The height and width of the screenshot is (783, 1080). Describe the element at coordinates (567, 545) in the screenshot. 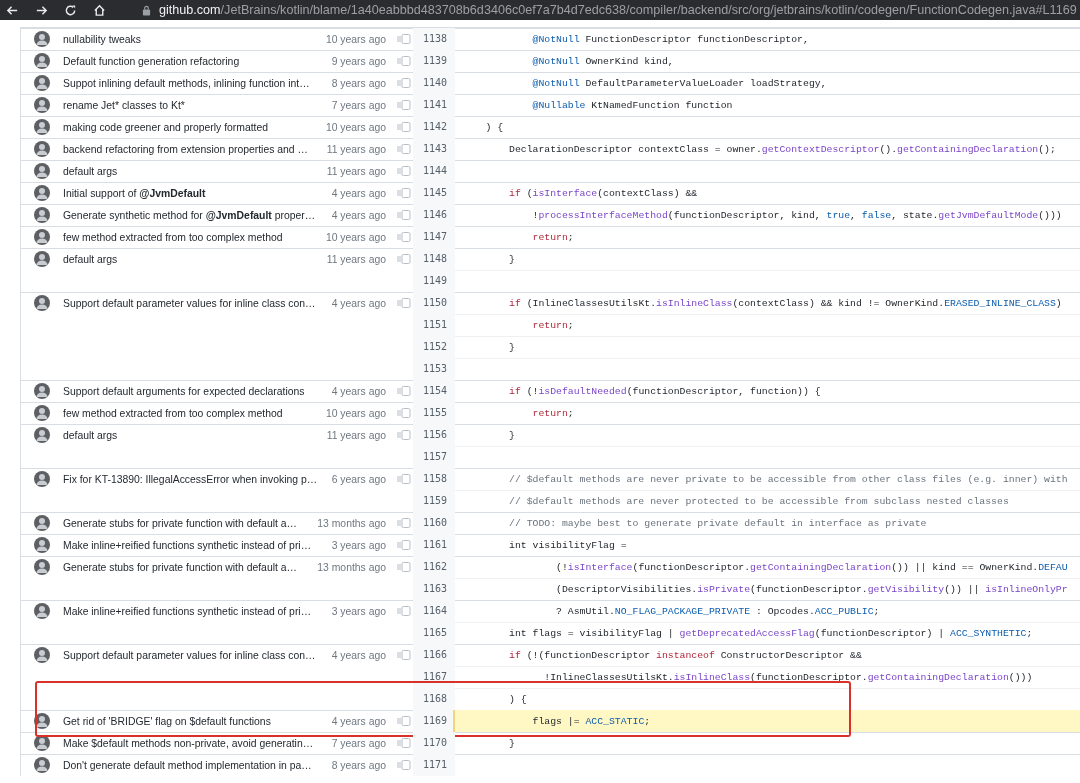

I see `code-line: int visibilityFlag =` at that location.